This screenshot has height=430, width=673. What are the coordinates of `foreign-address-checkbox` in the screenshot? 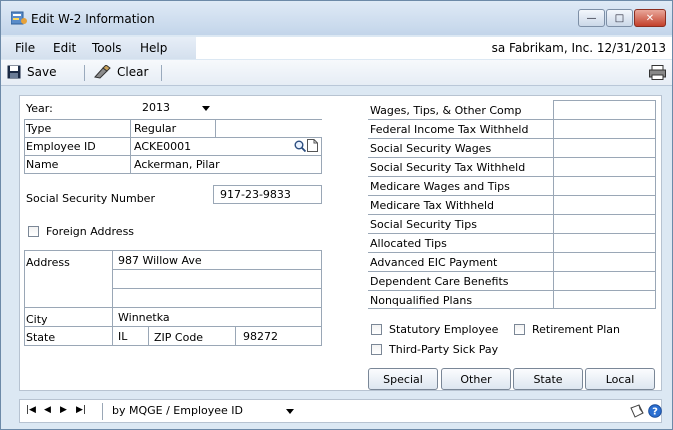 It's located at (33, 231).